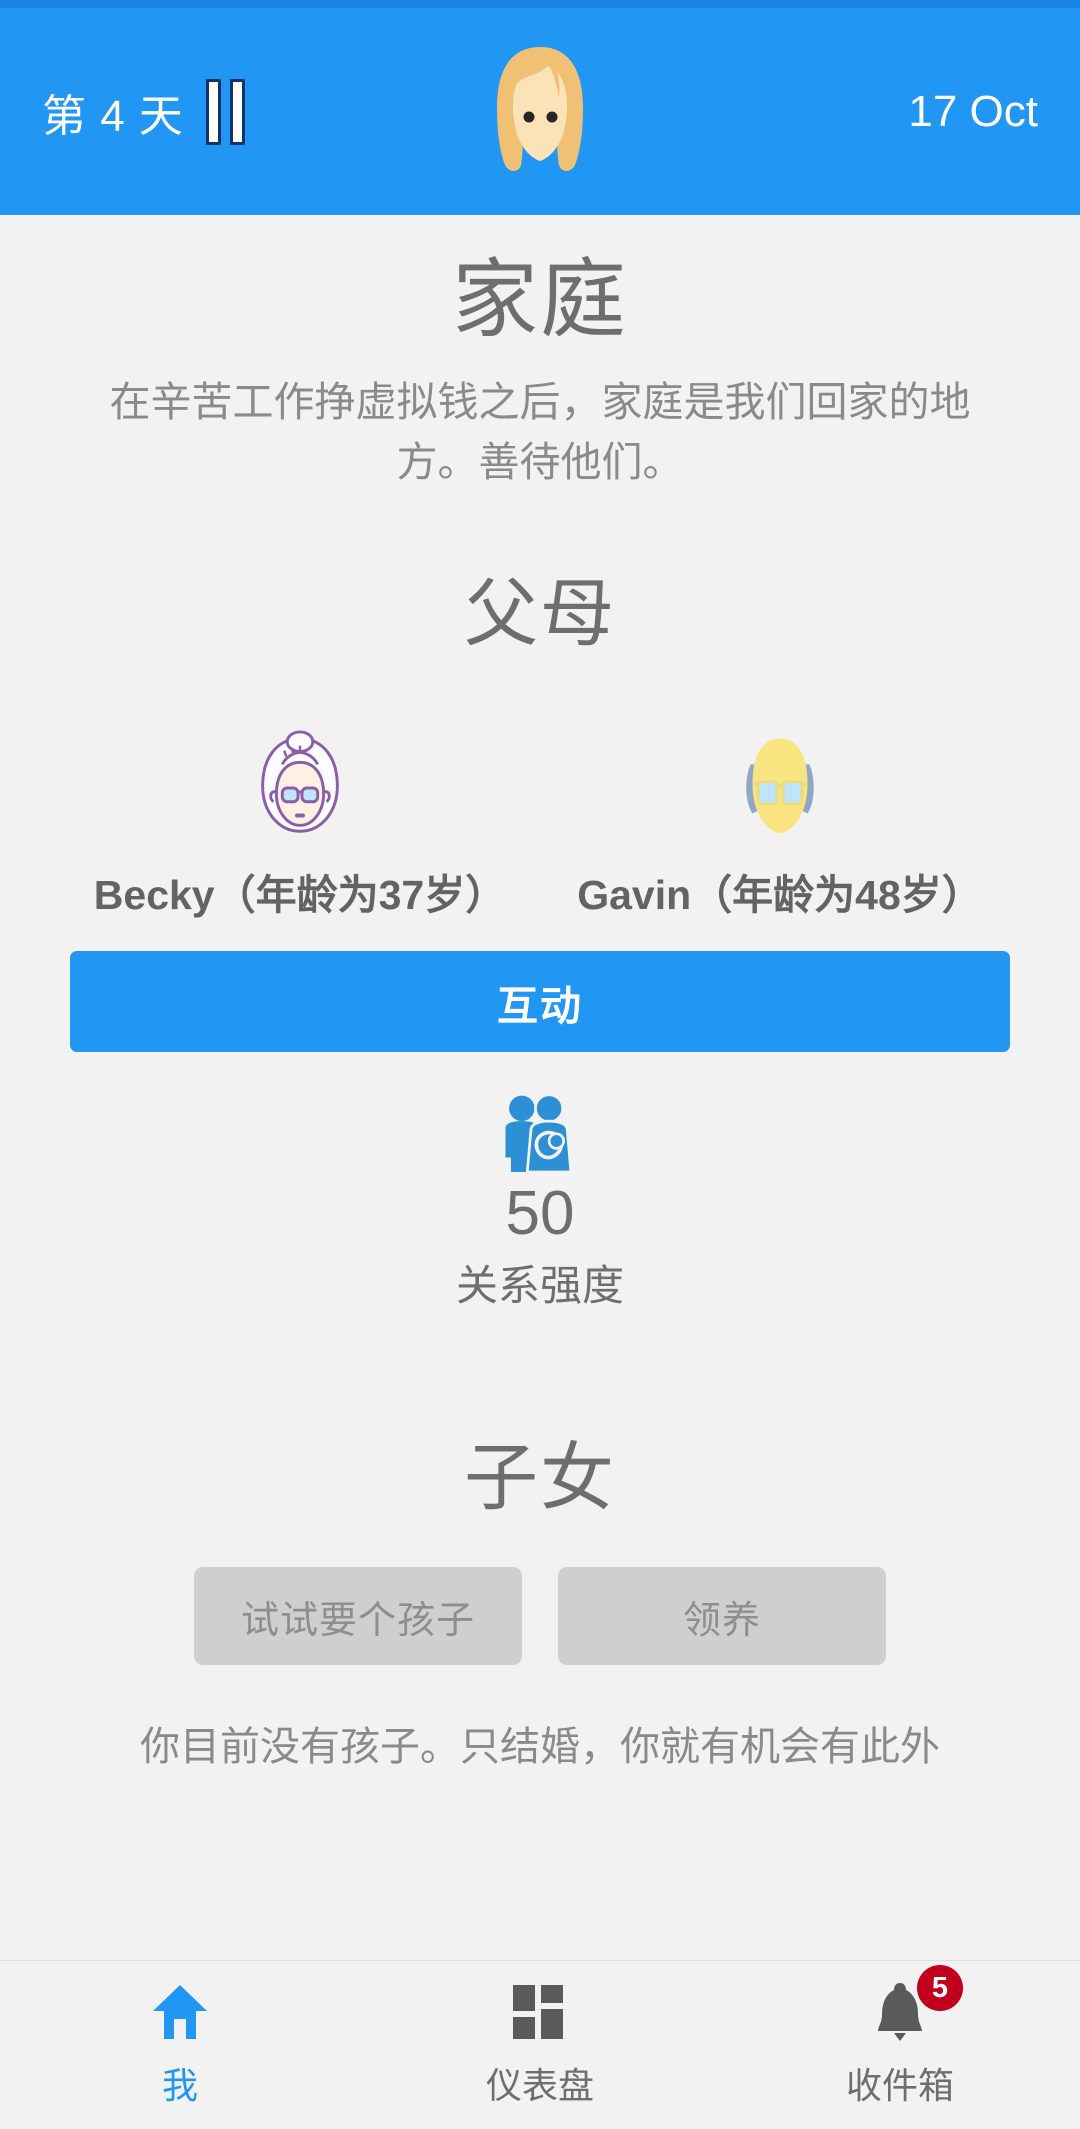 This screenshot has width=1080, height=2129. What do you see at coordinates (780, 895) in the screenshot?
I see `parent-name-label: Gavin（年龄为48岁）` at bounding box center [780, 895].